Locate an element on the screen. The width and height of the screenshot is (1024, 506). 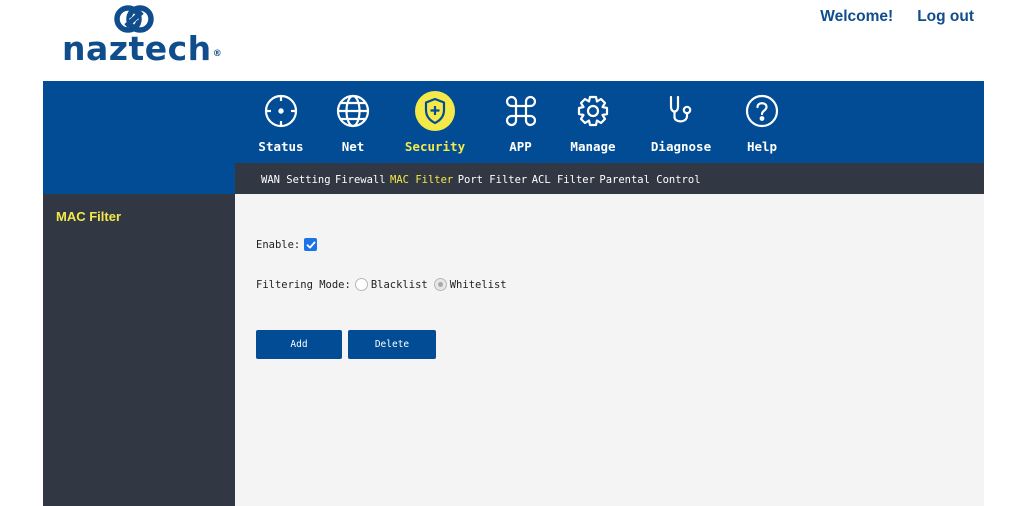
nav-label-manage: Manage is located at coordinates (593, 146).